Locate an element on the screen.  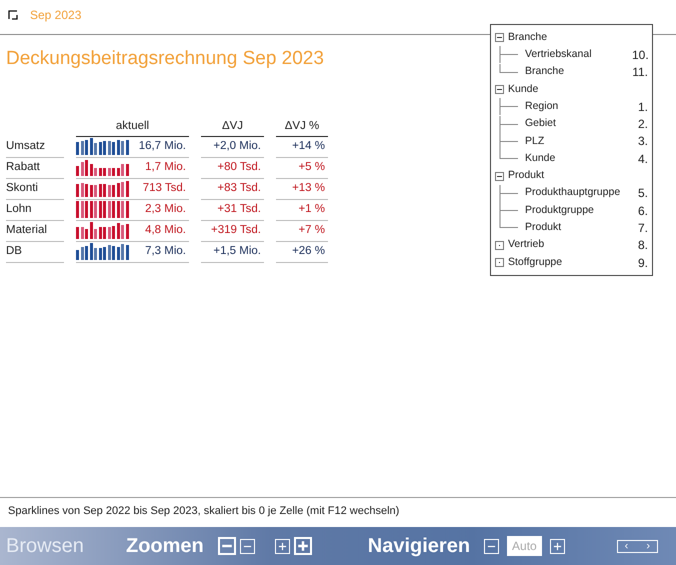
tree-item: Vertriebskanal is located at coordinates (578, 55).